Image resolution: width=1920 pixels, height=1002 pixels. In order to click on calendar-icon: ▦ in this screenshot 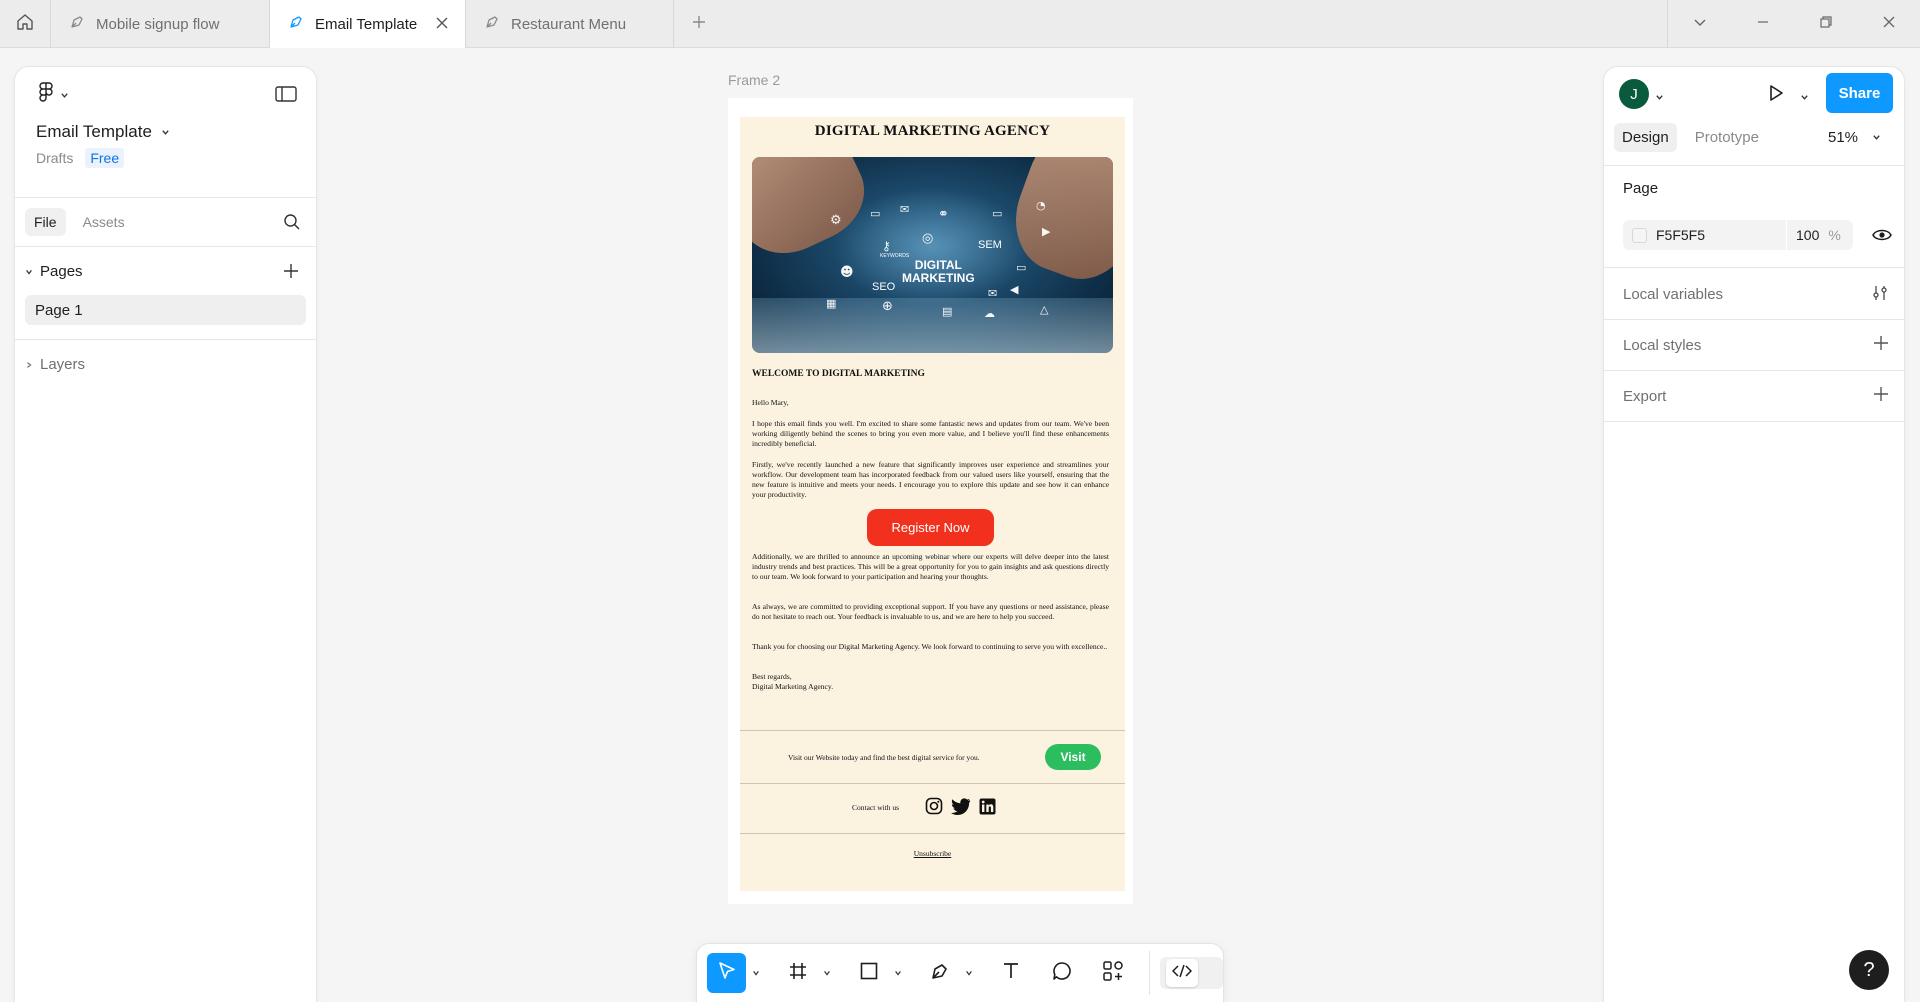, I will do `click(831, 303)`.